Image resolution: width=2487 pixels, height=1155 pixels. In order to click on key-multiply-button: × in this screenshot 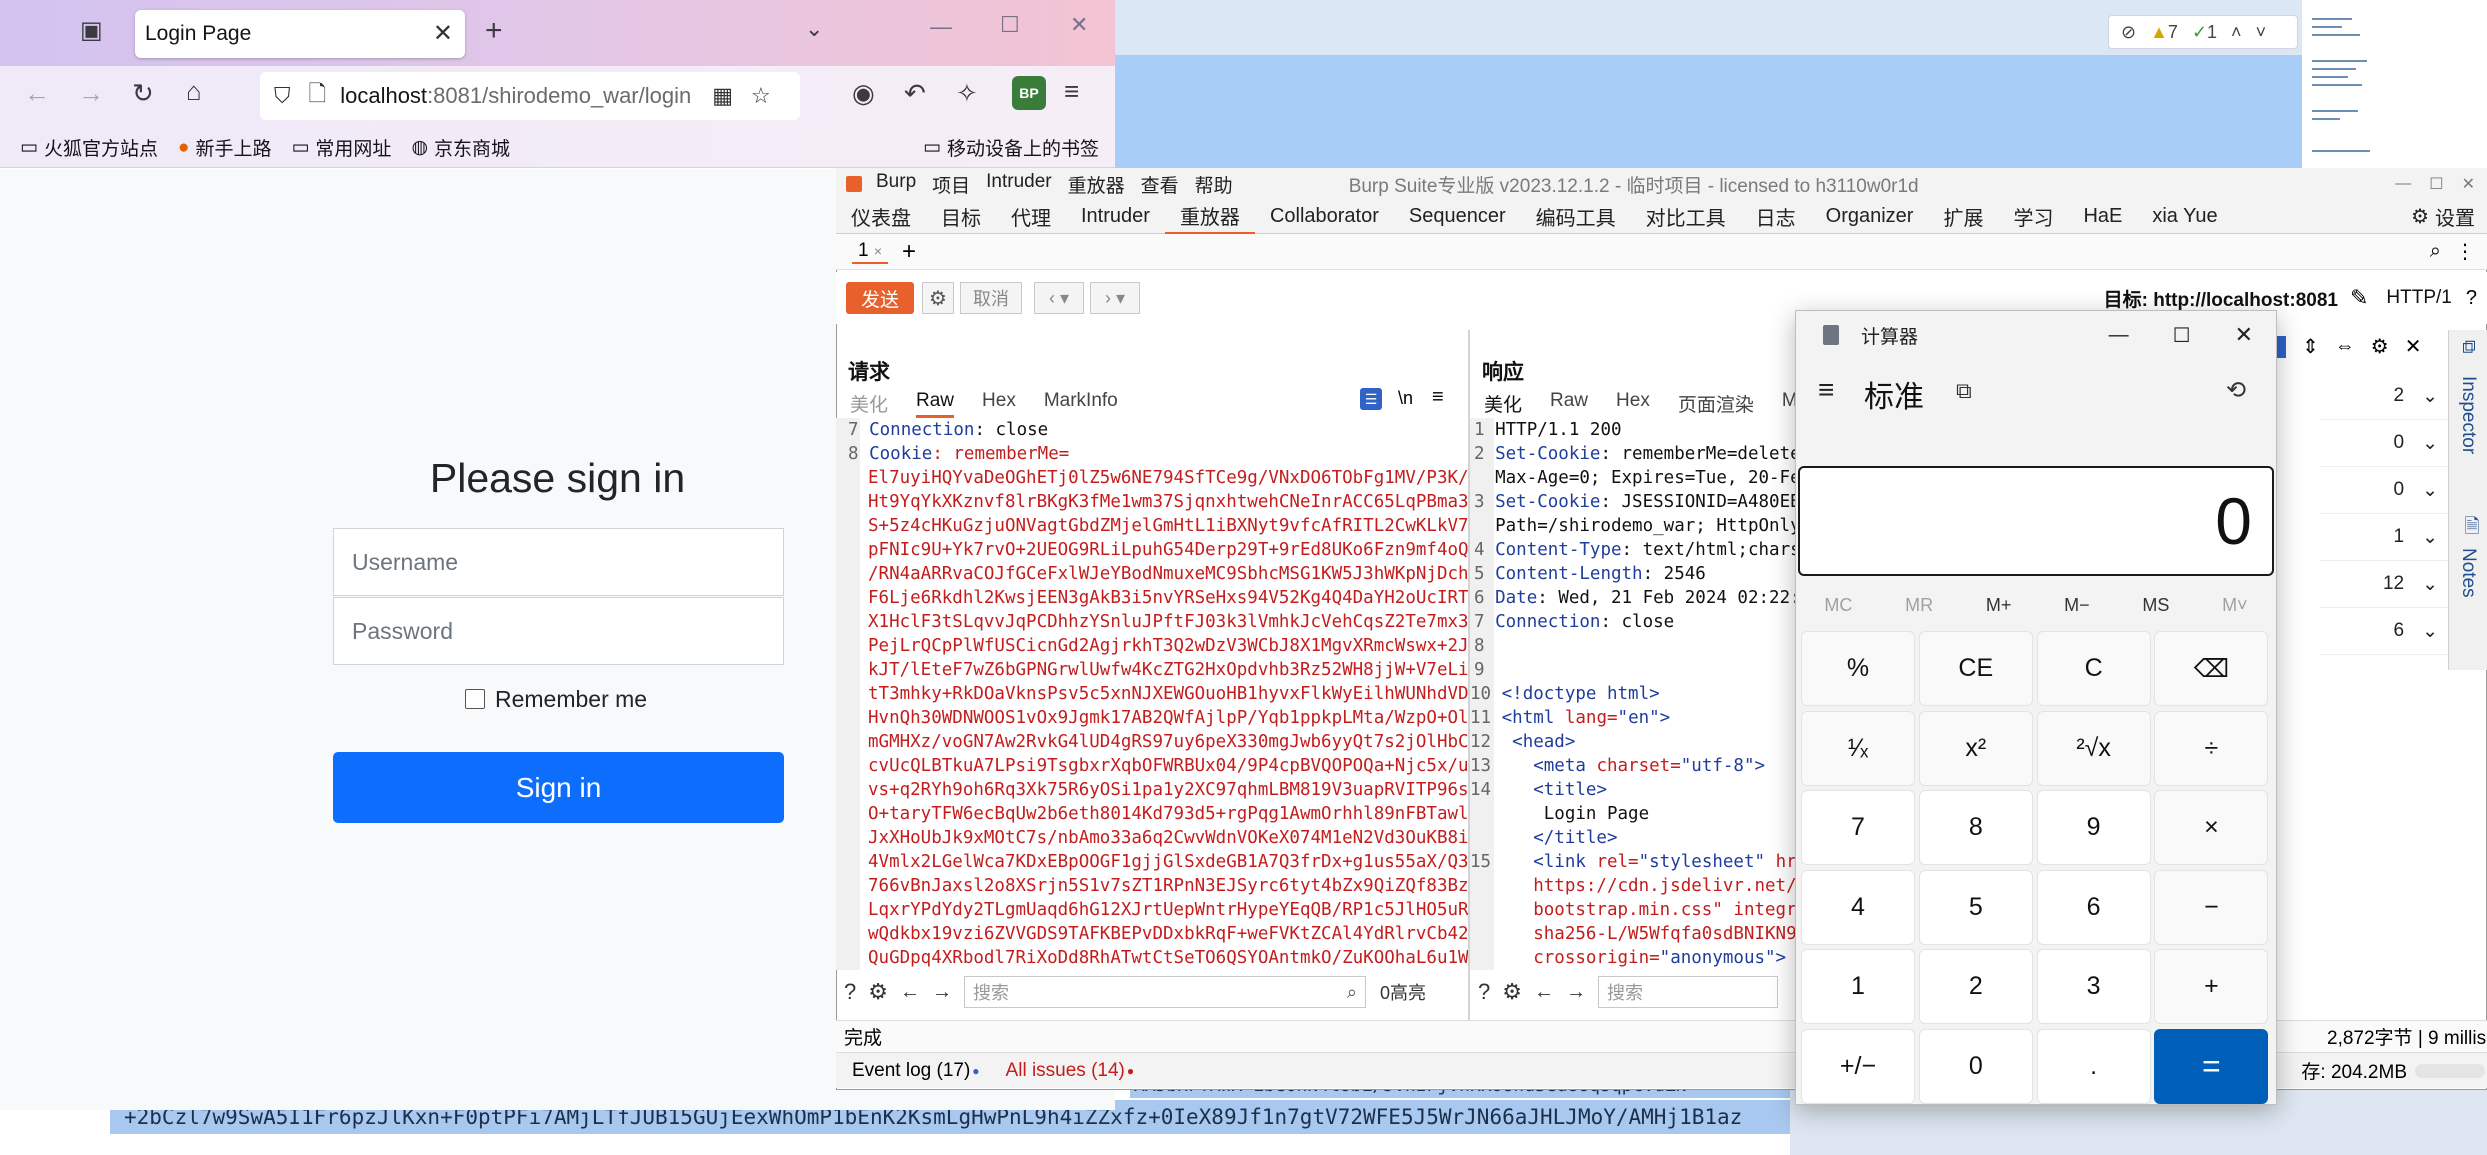, I will do `click(2211, 827)`.